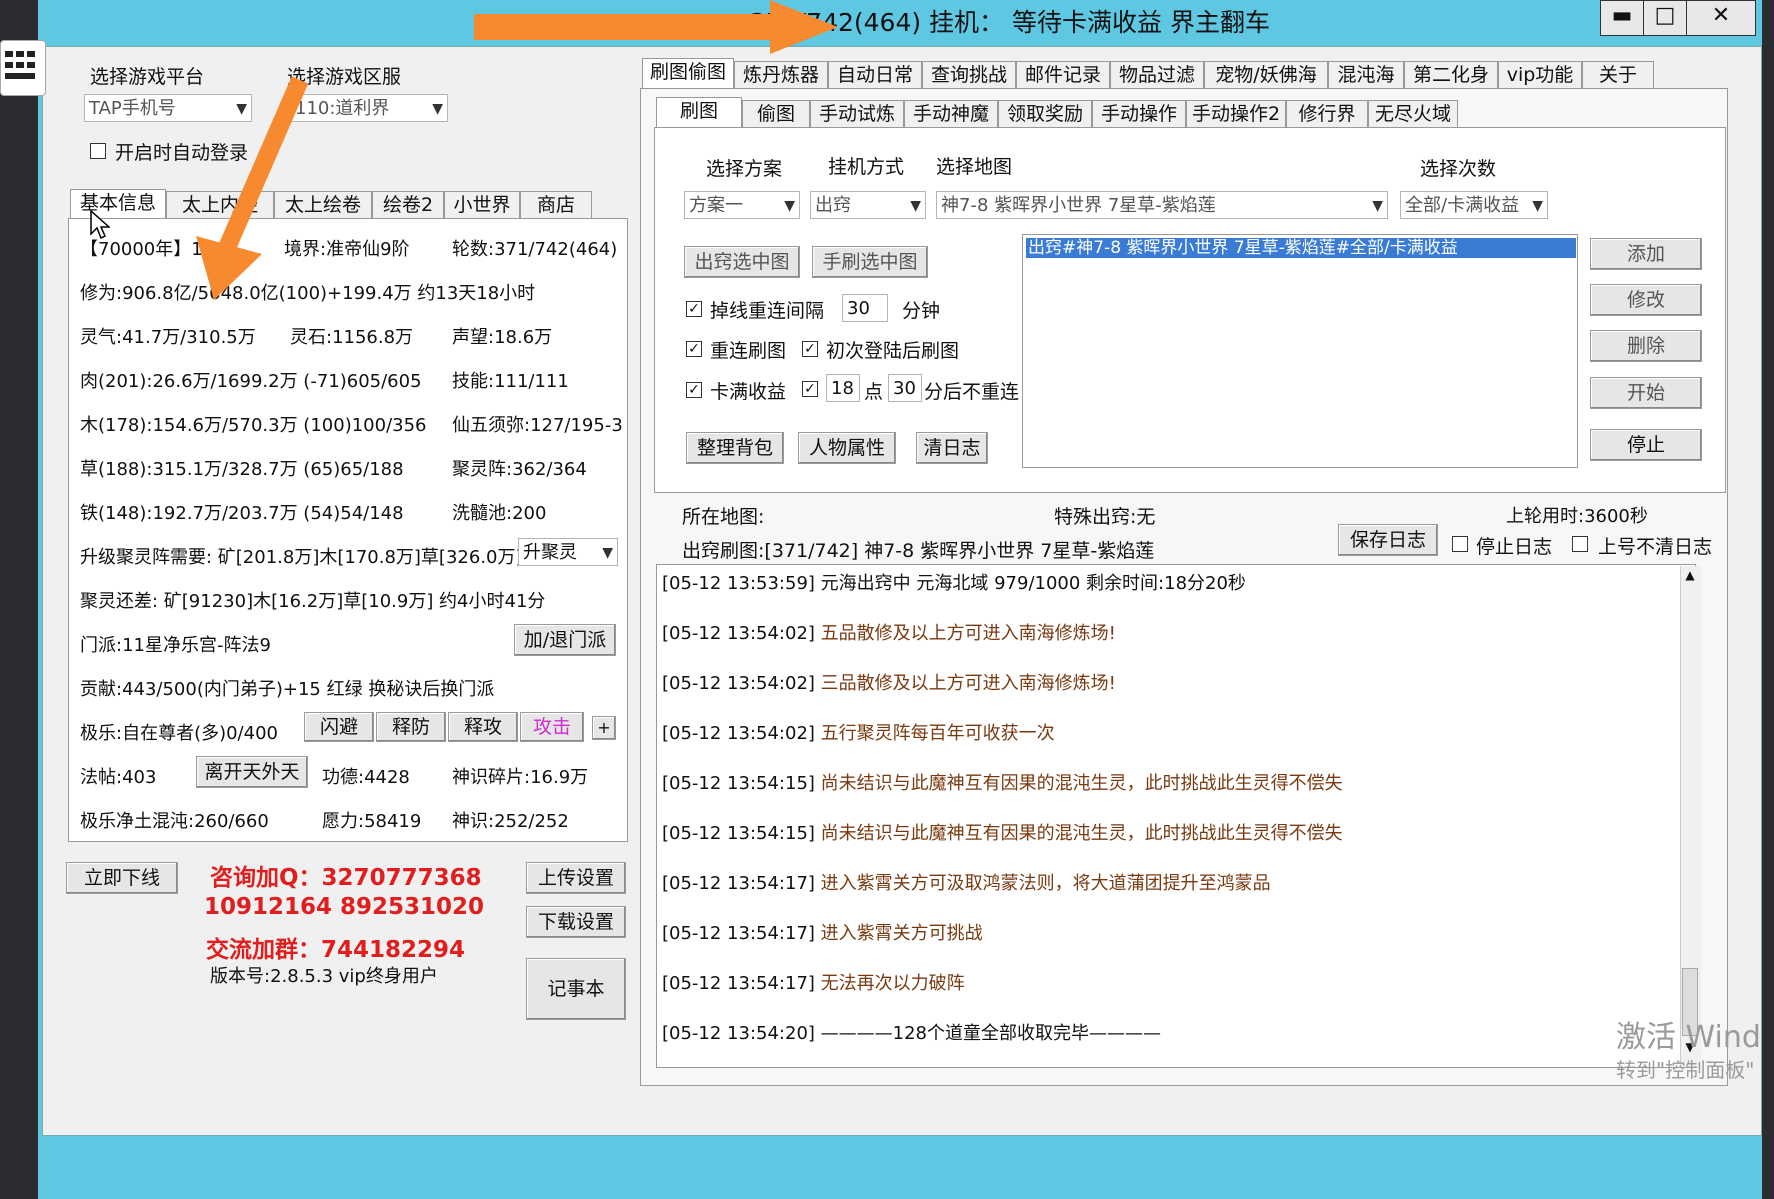 The width and height of the screenshot is (1774, 1199). What do you see at coordinates (857, 114) in the screenshot?
I see `subtab-manual-trial: 手动试炼` at bounding box center [857, 114].